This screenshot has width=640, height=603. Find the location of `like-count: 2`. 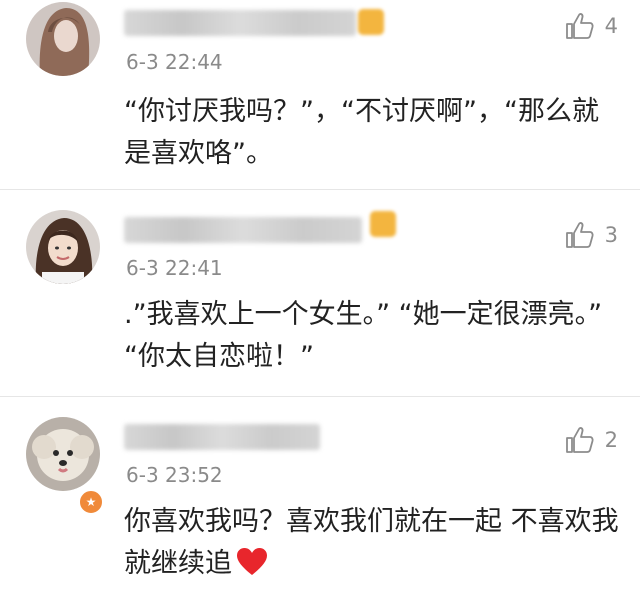

like-count: 2 is located at coordinates (611, 440).